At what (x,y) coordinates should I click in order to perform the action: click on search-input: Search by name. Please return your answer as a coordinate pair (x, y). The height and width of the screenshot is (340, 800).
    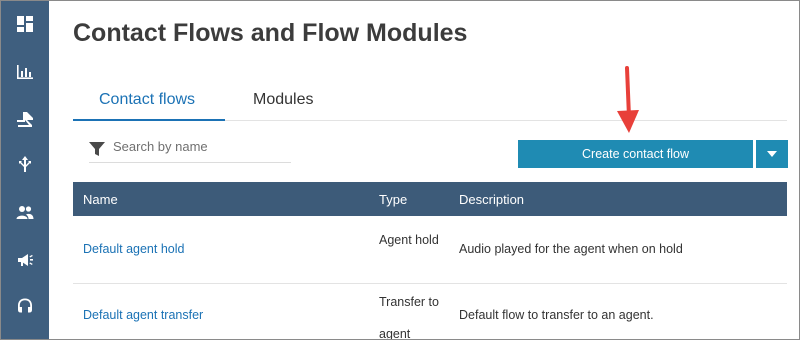
    Looking at the image, I should click on (190, 149).